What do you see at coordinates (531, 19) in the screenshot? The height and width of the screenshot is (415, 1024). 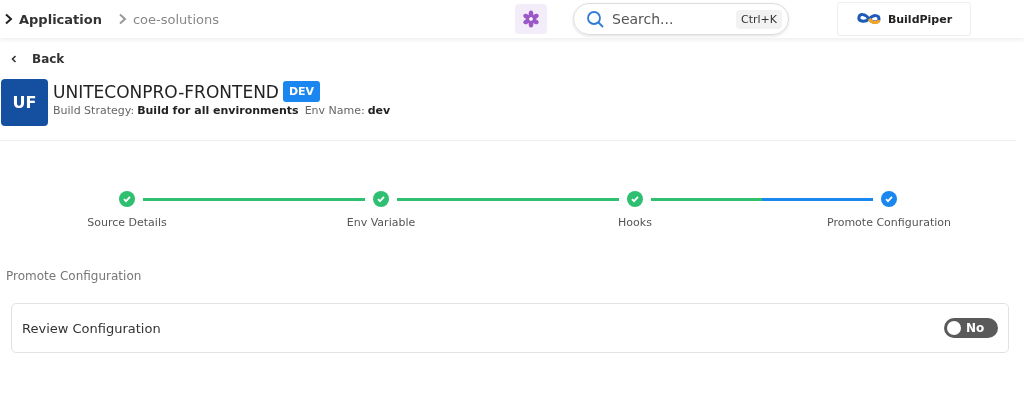 I see `flower-icon` at bounding box center [531, 19].